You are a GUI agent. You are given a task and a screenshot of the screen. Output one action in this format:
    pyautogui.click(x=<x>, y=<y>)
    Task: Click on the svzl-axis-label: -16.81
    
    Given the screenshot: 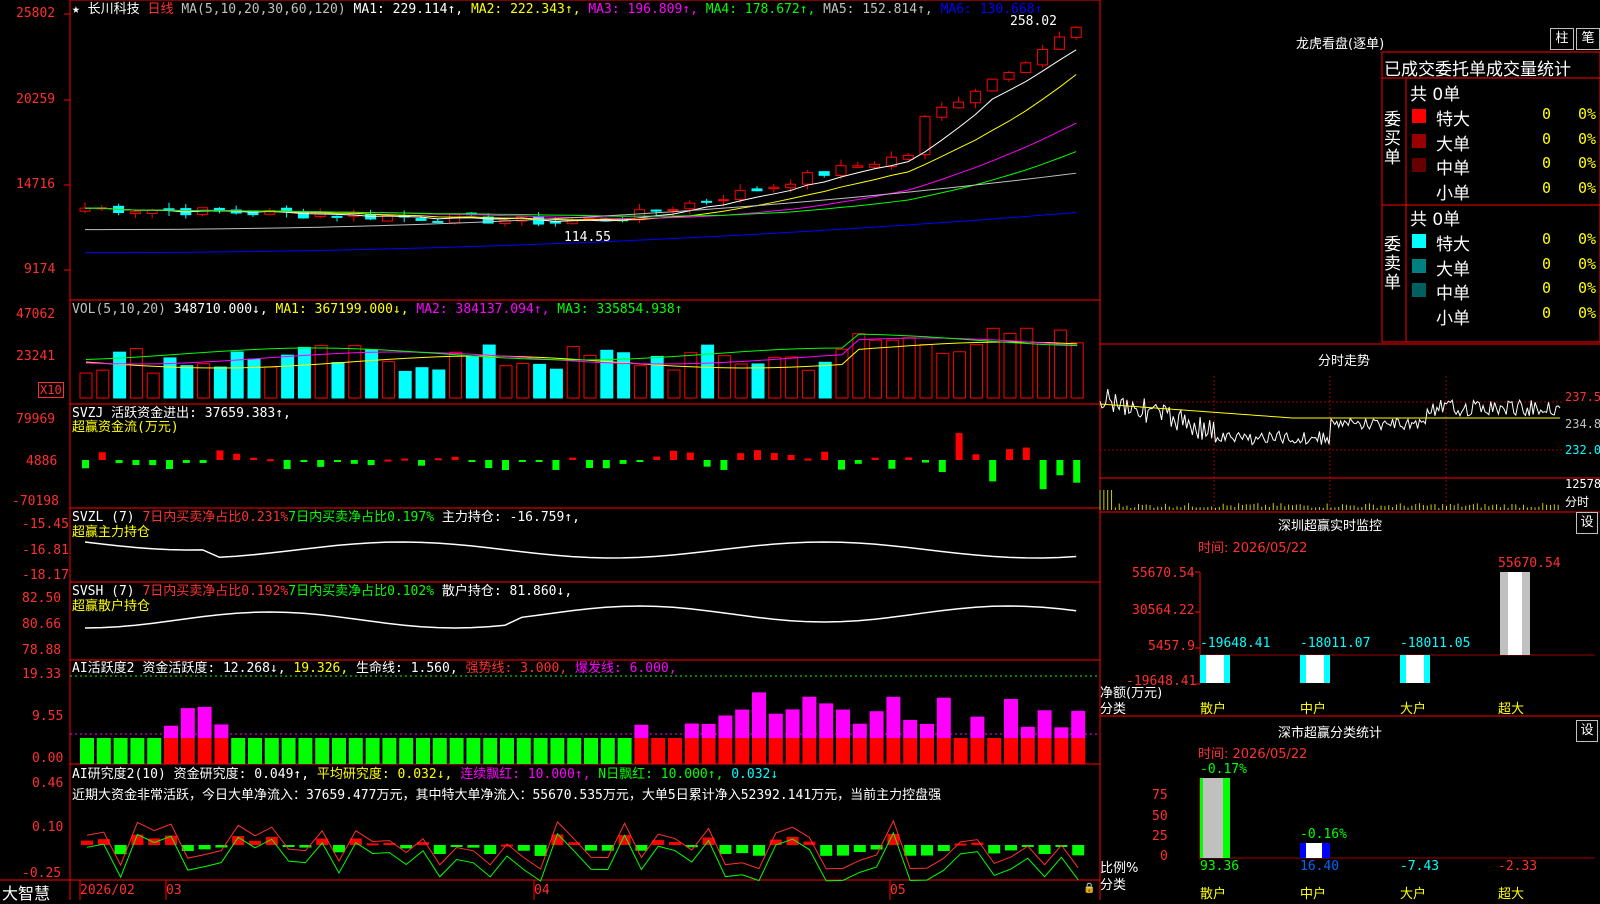 What is the action you would take?
    pyautogui.click(x=45, y=550)
    